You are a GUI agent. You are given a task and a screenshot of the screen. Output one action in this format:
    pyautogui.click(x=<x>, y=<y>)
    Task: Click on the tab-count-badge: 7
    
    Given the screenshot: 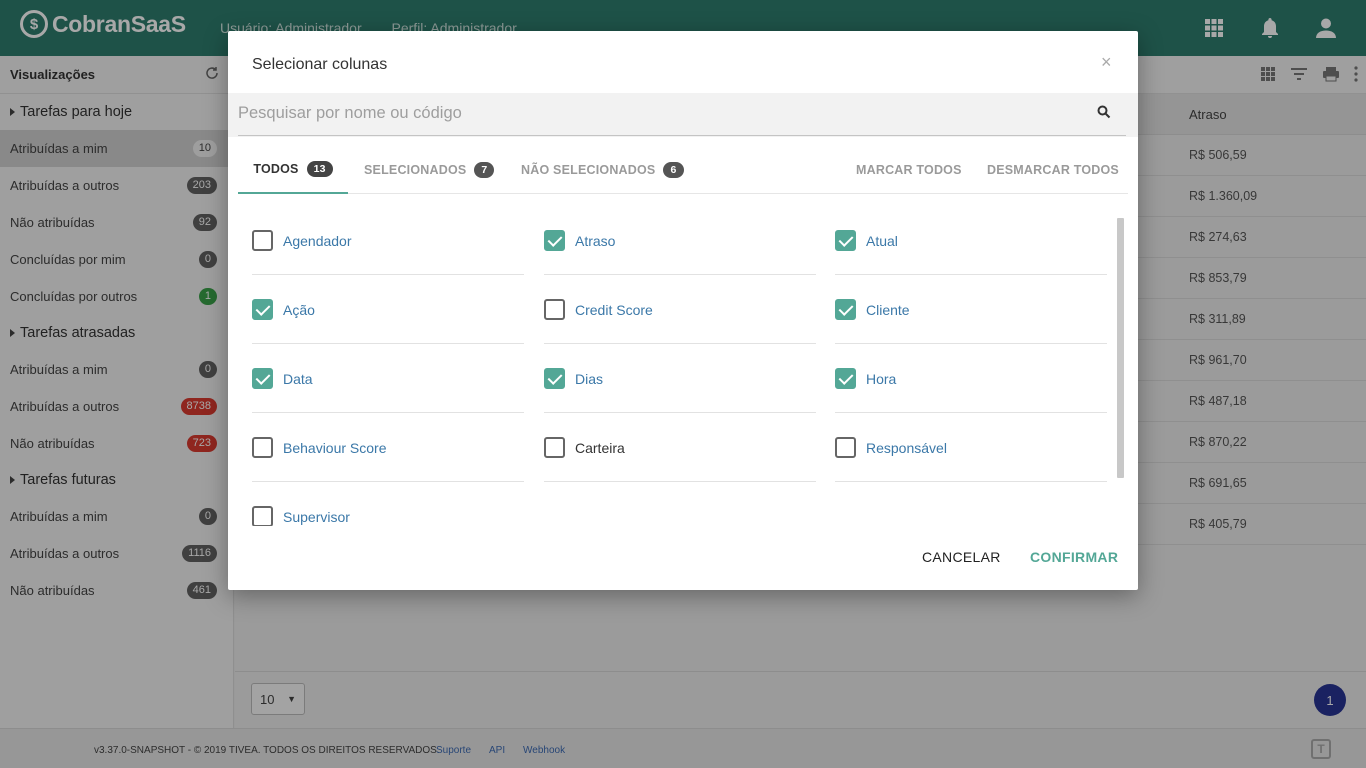 What is the action you would take?
    pyautogui.click(x=484, y=170)
    